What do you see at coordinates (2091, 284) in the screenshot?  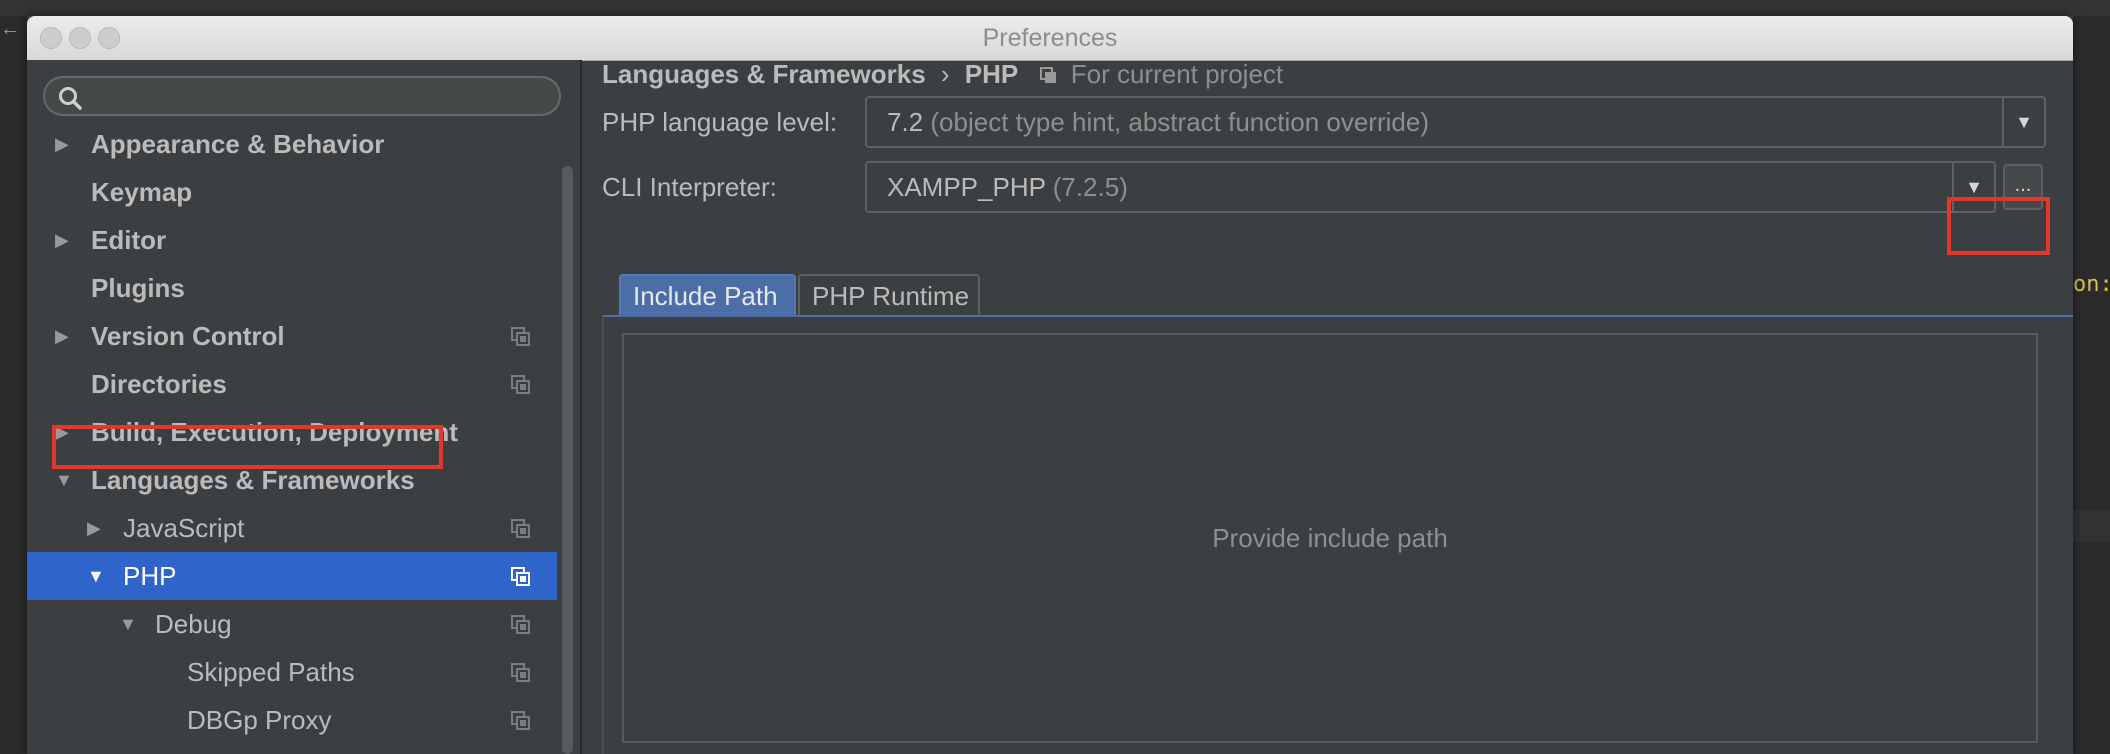 I see `ide-background-code-fragment: on:` at bounding box center [2091, 284].